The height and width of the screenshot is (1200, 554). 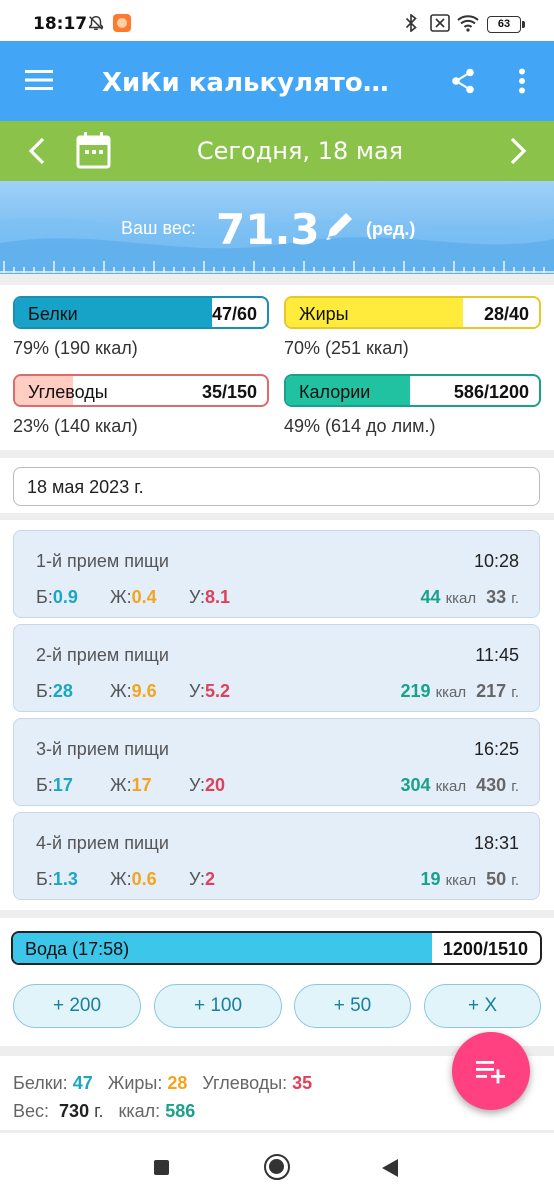 What do you see at coordinates (102, 655) in the screenshot?
I see `meal-name: 2-й прием пищи` at bounding box center [102, 655].